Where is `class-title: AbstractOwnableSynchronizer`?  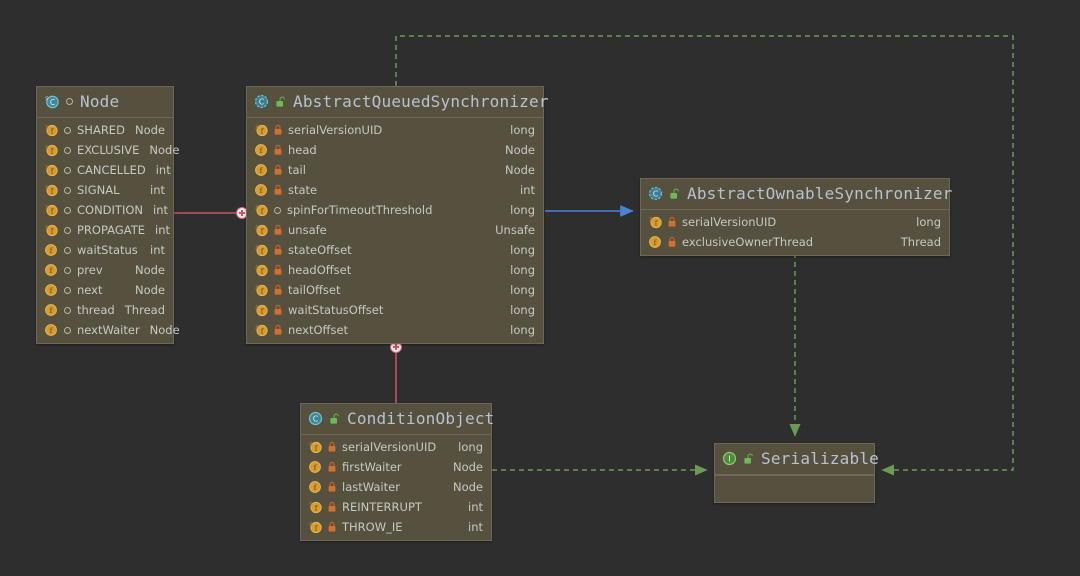
class-title: AbstractOwnableSynchronizer is located at coordinates (820, 193).